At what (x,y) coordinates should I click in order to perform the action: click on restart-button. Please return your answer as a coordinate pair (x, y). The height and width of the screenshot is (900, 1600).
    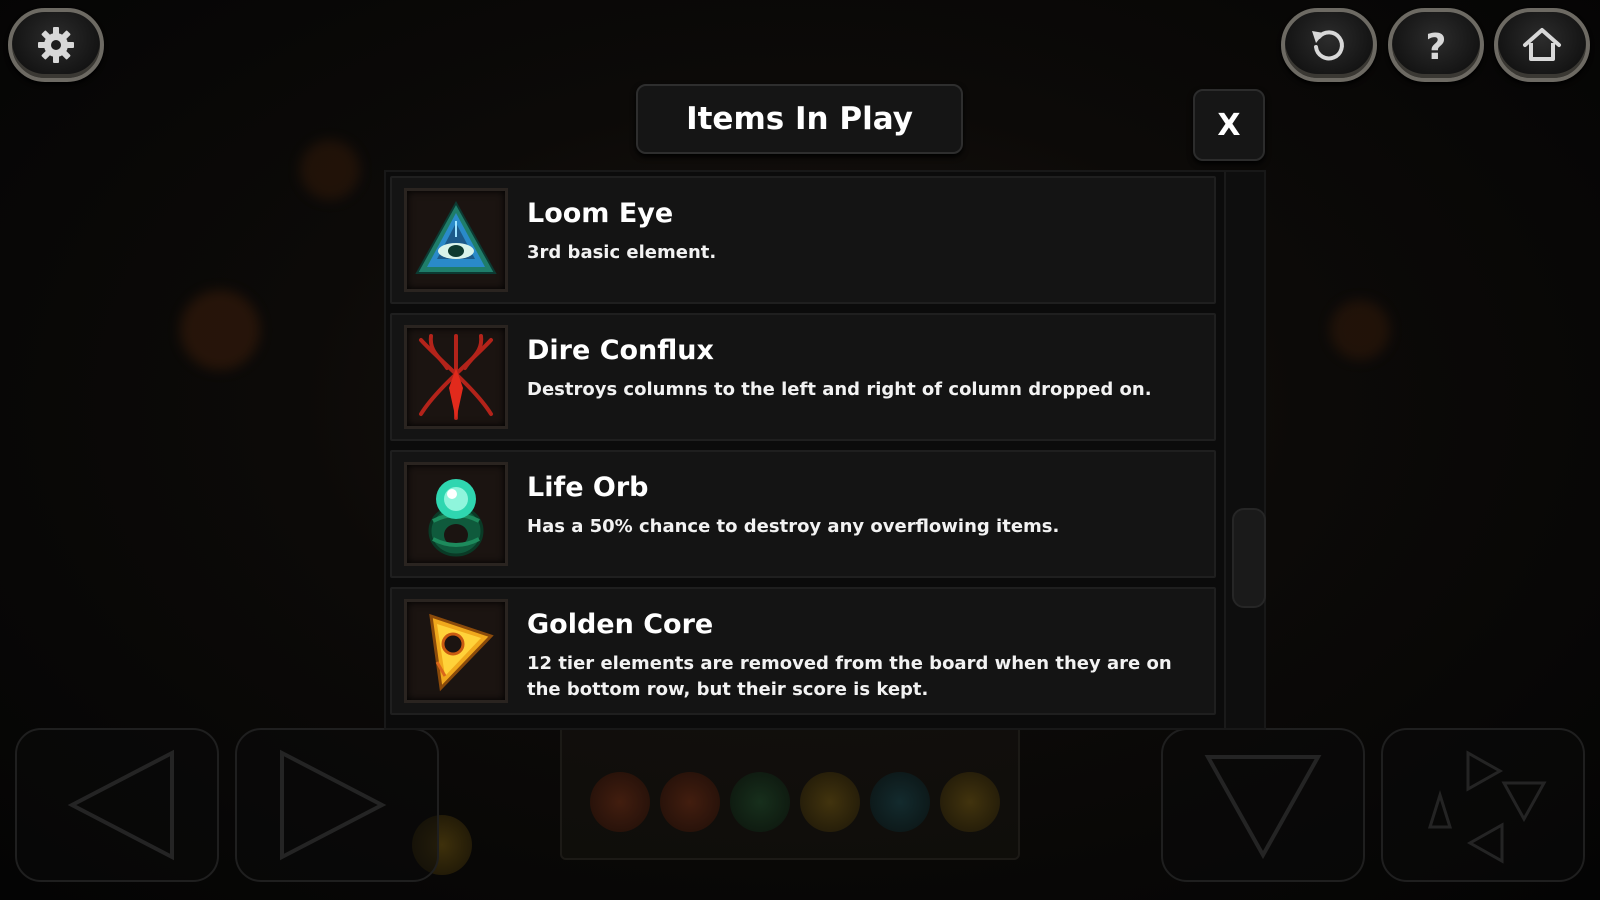
    Looking at the image, I should click on (1329, 45).